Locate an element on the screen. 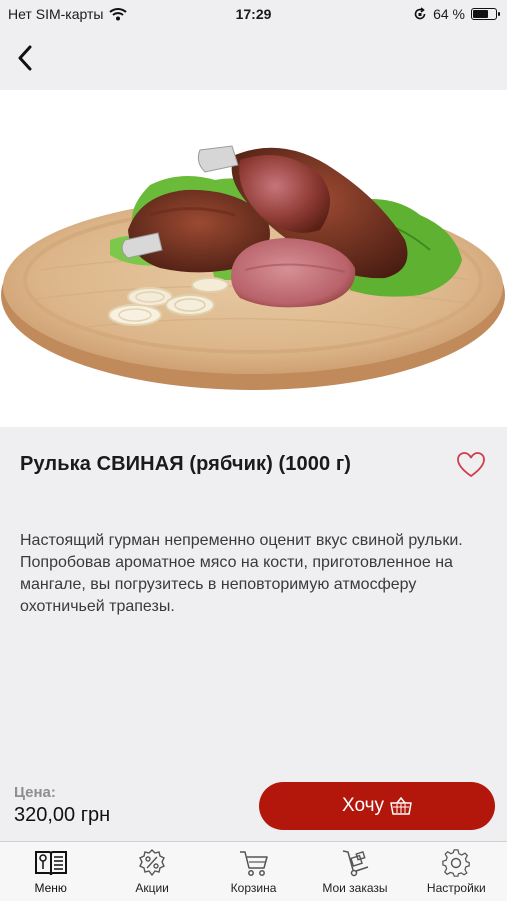 The image size is (507, 901). battery-icon is located at coordinates (485, 14).